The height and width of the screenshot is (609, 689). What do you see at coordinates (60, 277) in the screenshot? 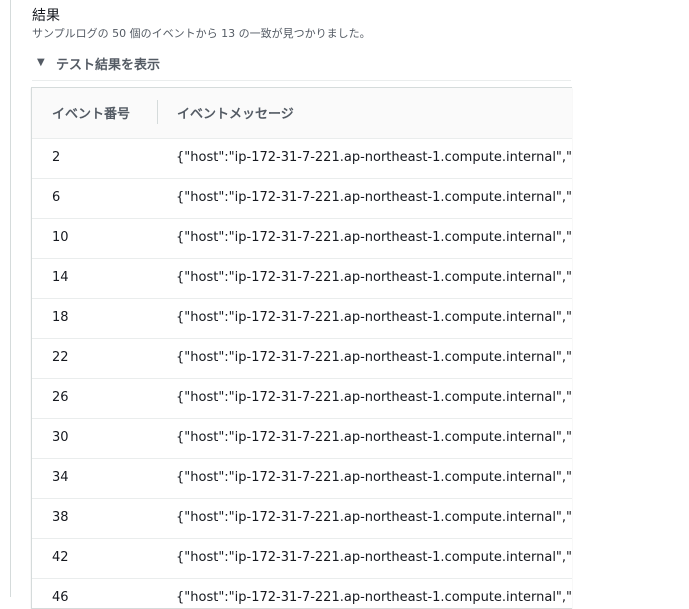
I see `event-number-cell: 14` at bounding box center [60, 277].